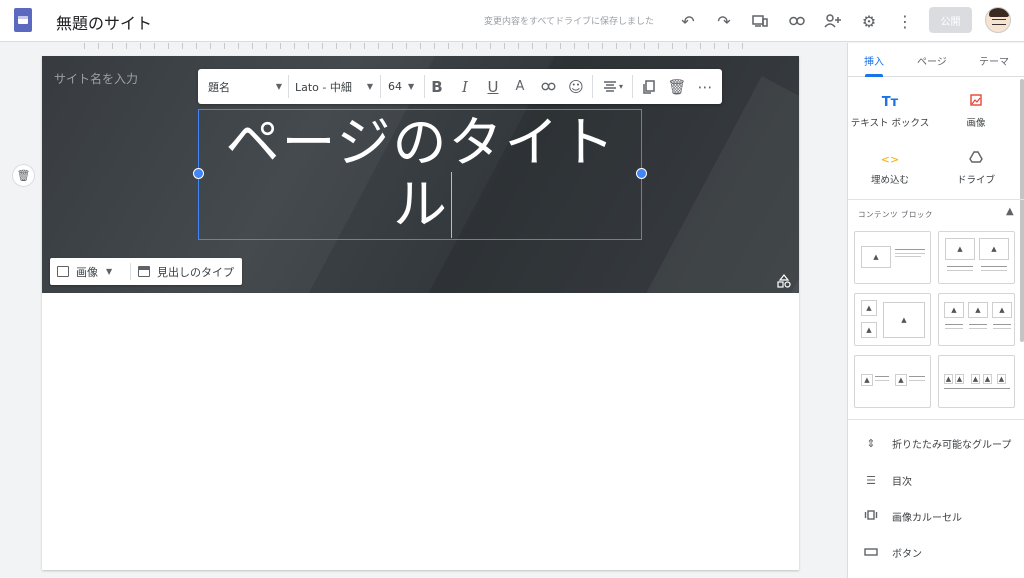  I want to click on button-icon, so click(871, 552).